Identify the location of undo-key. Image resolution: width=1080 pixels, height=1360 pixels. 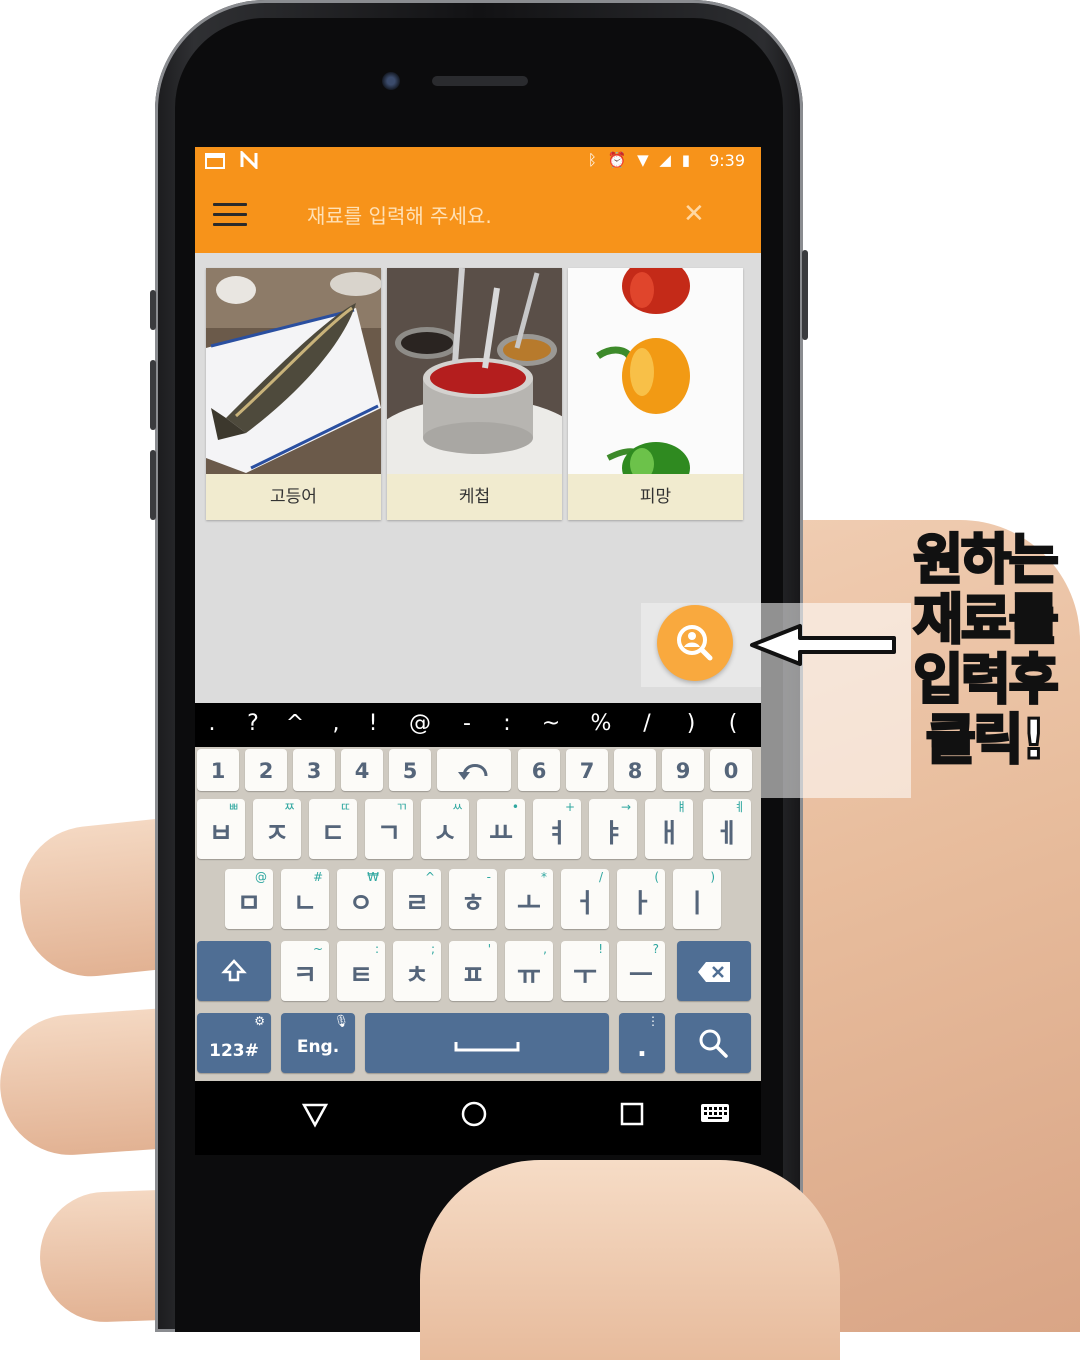
(474, 770).